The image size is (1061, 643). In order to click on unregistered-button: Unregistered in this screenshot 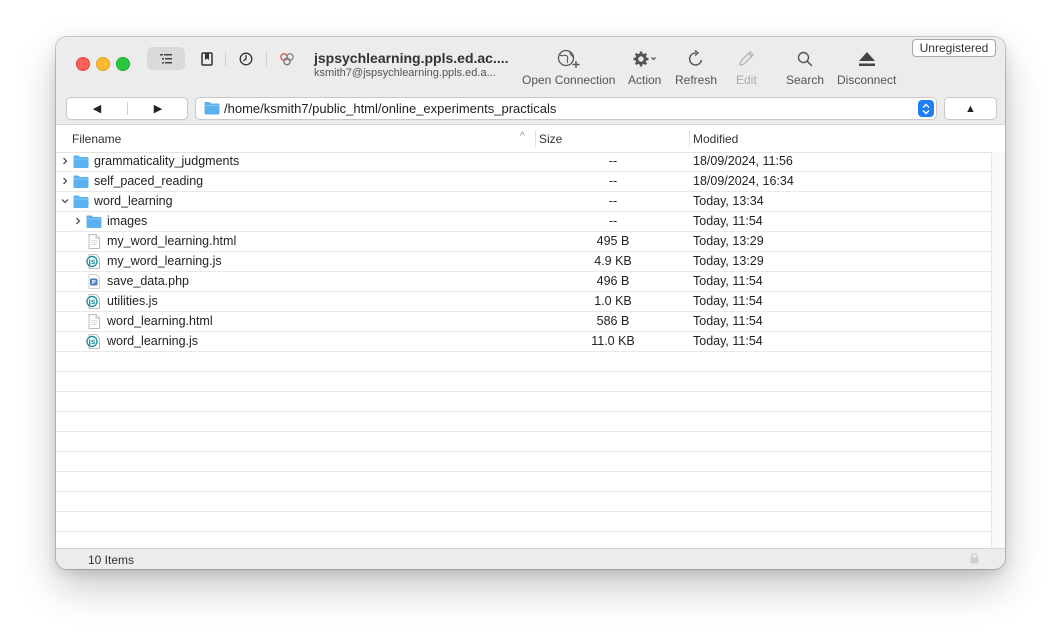, I will do `click(954, 48)`.